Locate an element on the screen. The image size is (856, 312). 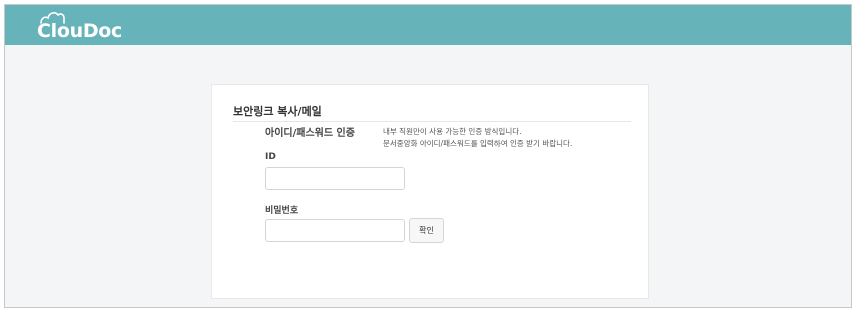
title-divider is located at coordinates (432, 121).